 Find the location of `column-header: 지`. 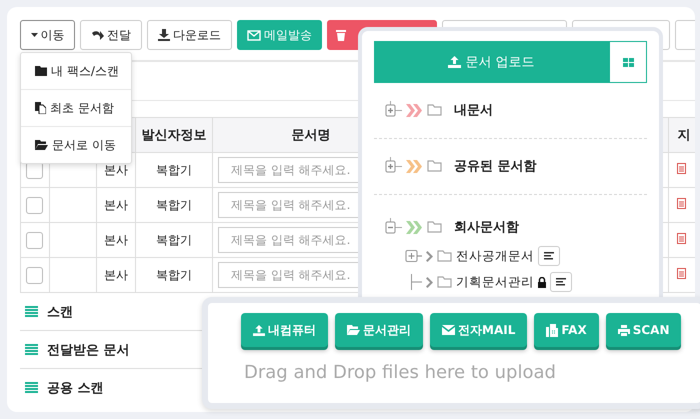

column-header: 지 is located at coordinates (683, 135).